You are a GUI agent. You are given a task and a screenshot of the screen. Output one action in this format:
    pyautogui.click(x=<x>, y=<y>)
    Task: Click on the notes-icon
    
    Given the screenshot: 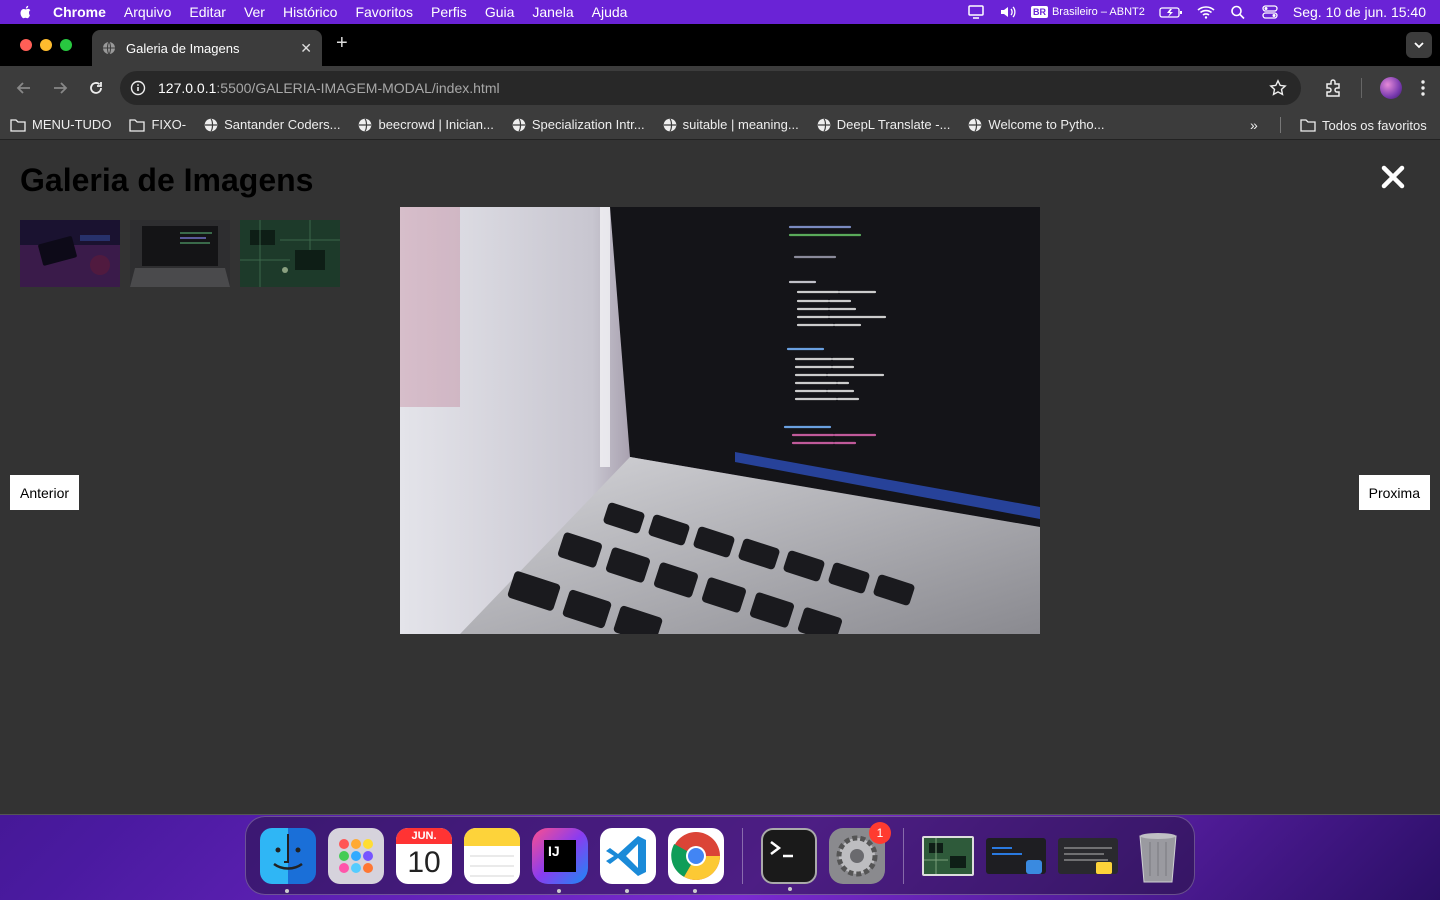 What is the action you would take?
    pyautogui.click(x=492, y=855)
    